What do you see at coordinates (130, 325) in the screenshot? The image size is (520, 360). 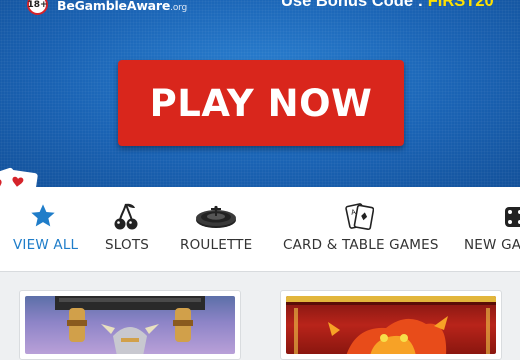 I see `viking-slot-thumbnail` at bounding box center [130, 325].